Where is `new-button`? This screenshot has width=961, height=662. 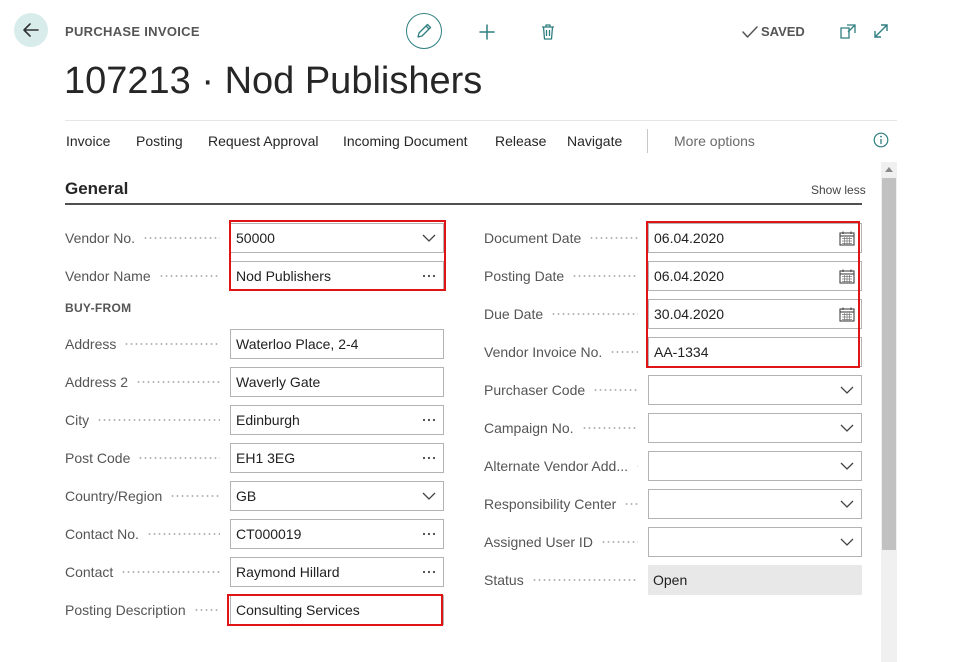
new-button is located at coordinates (487, 32).